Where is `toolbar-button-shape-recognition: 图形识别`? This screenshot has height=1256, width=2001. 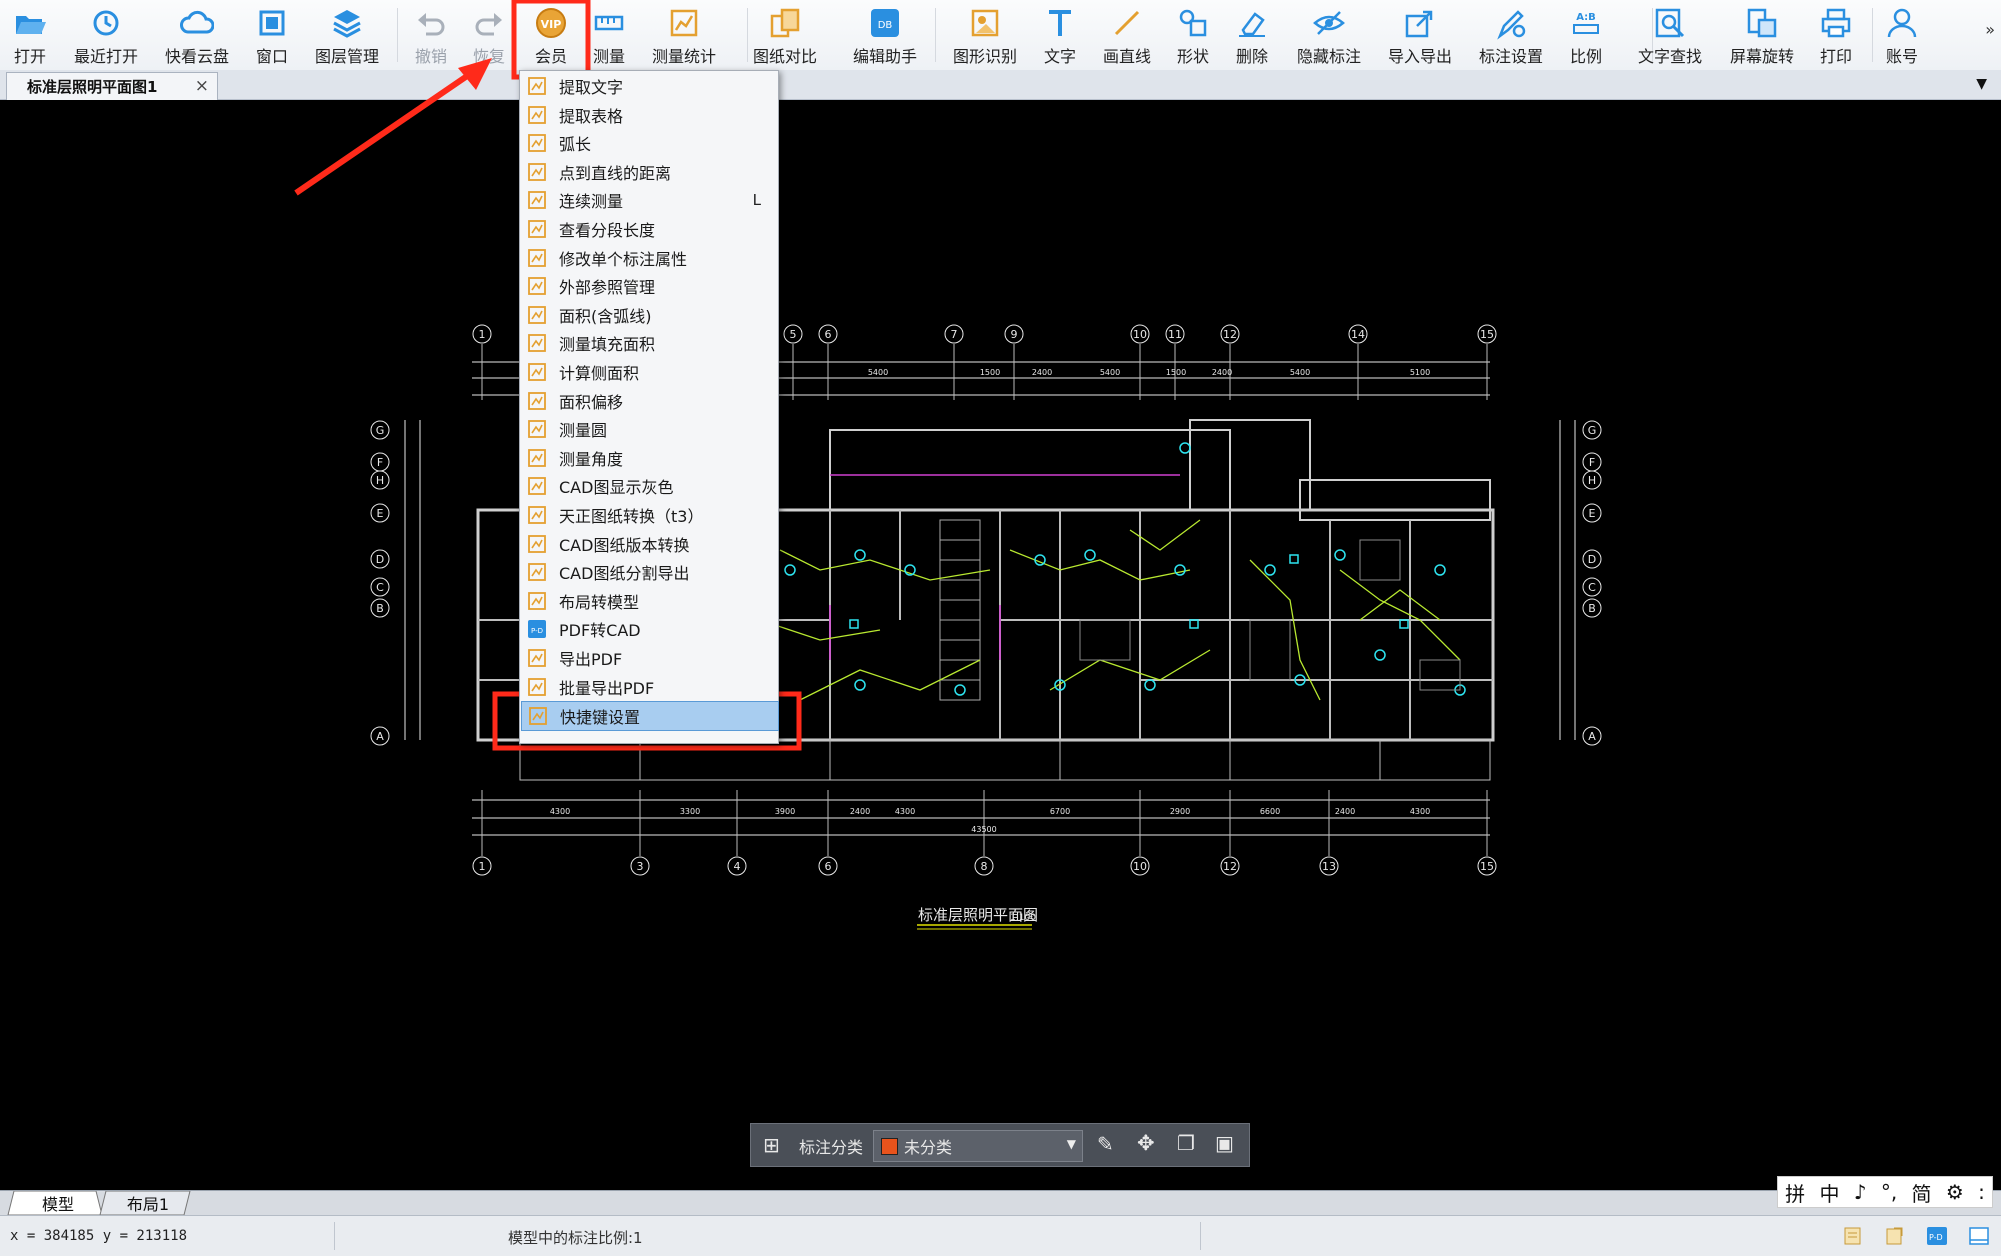
toolbar-button-shape-recognition: 图形识别 is located at coordinates (985, 35).